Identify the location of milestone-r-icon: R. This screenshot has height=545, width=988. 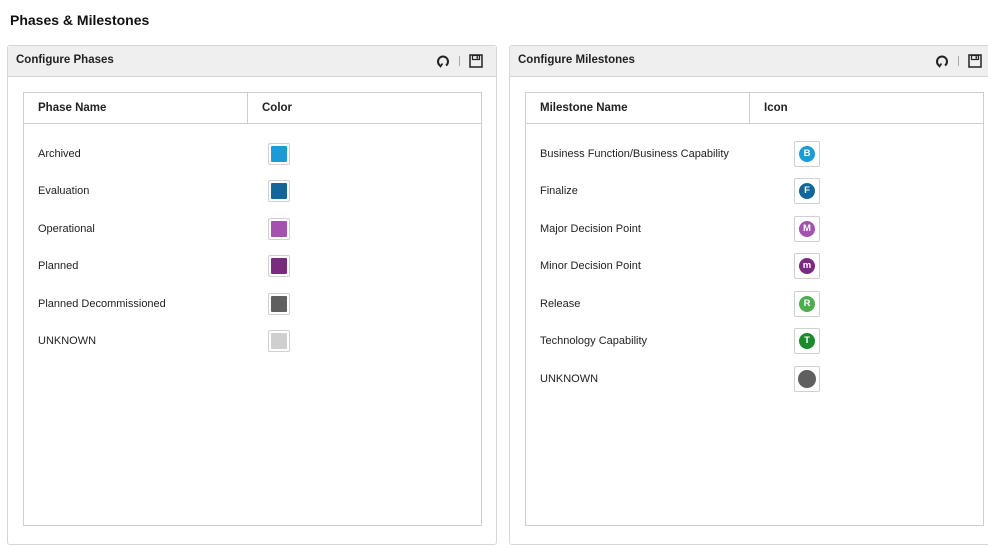
(807, 303).